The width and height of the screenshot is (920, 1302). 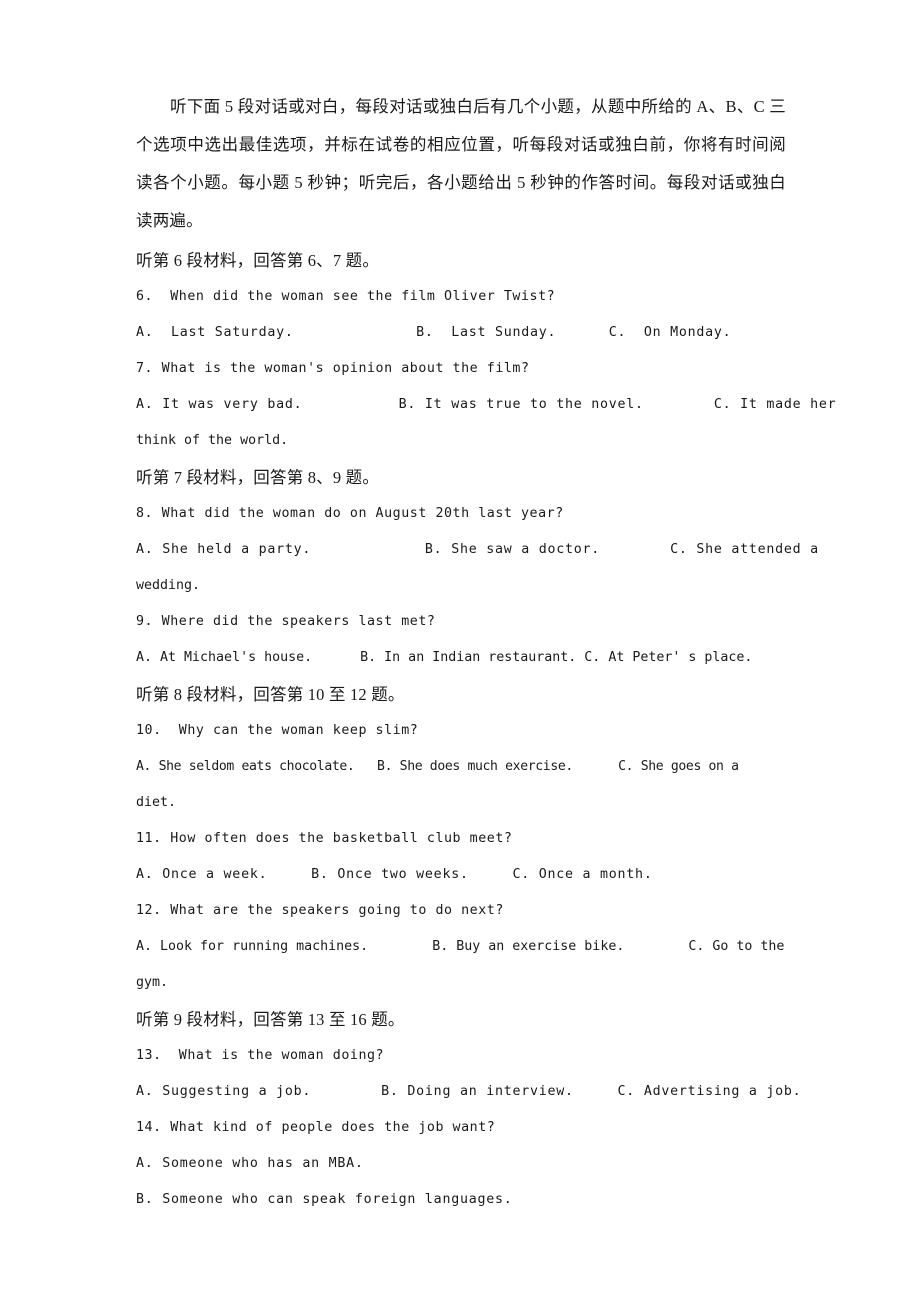 What do you see at coordinates (152, 982) in the screenshot?
I see `question-12-options-continuation: gym.` at bounding box center [152, 982].